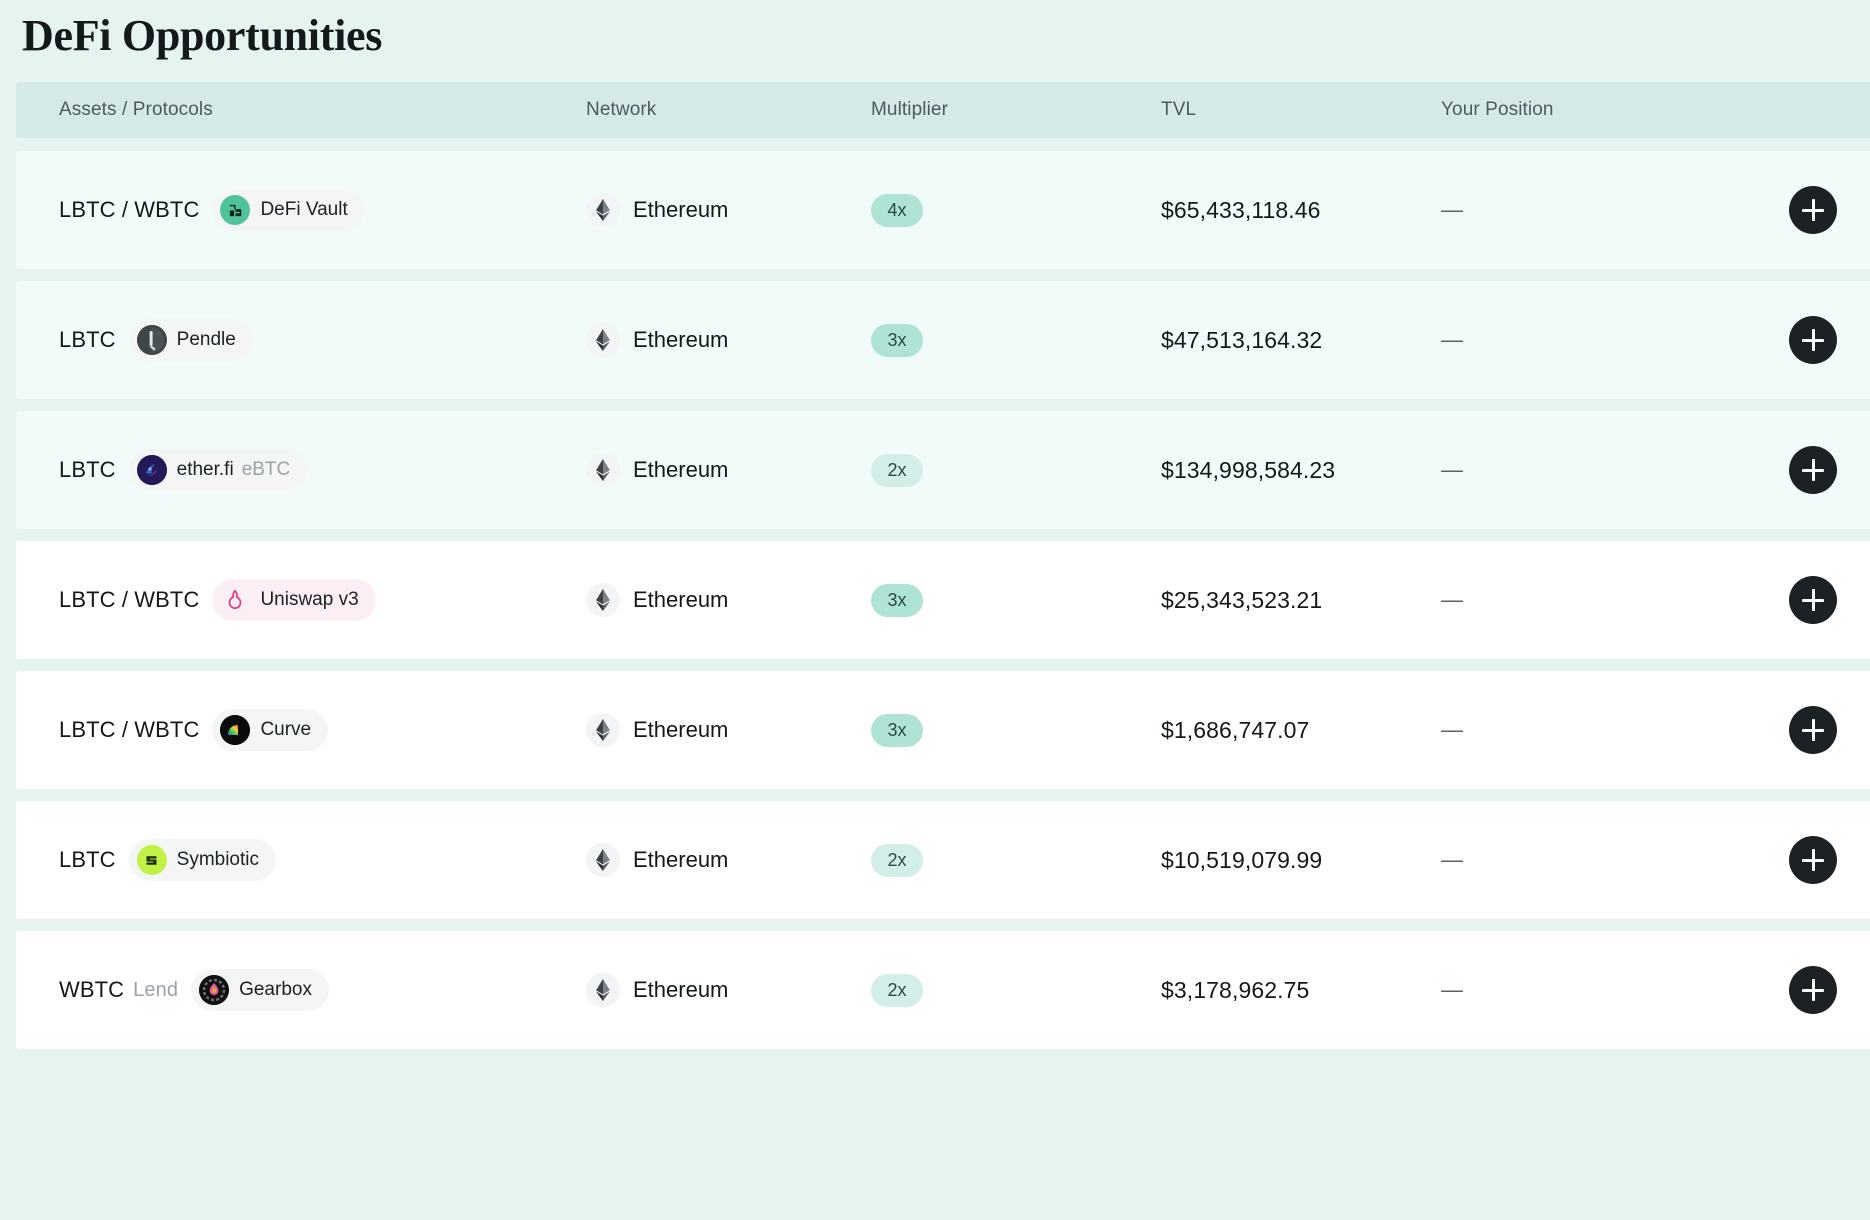  What do you see at coordinates (190, 340) in the screenshot?
I see `protocol-badge: Pendle` at bounding box center [190, 340].